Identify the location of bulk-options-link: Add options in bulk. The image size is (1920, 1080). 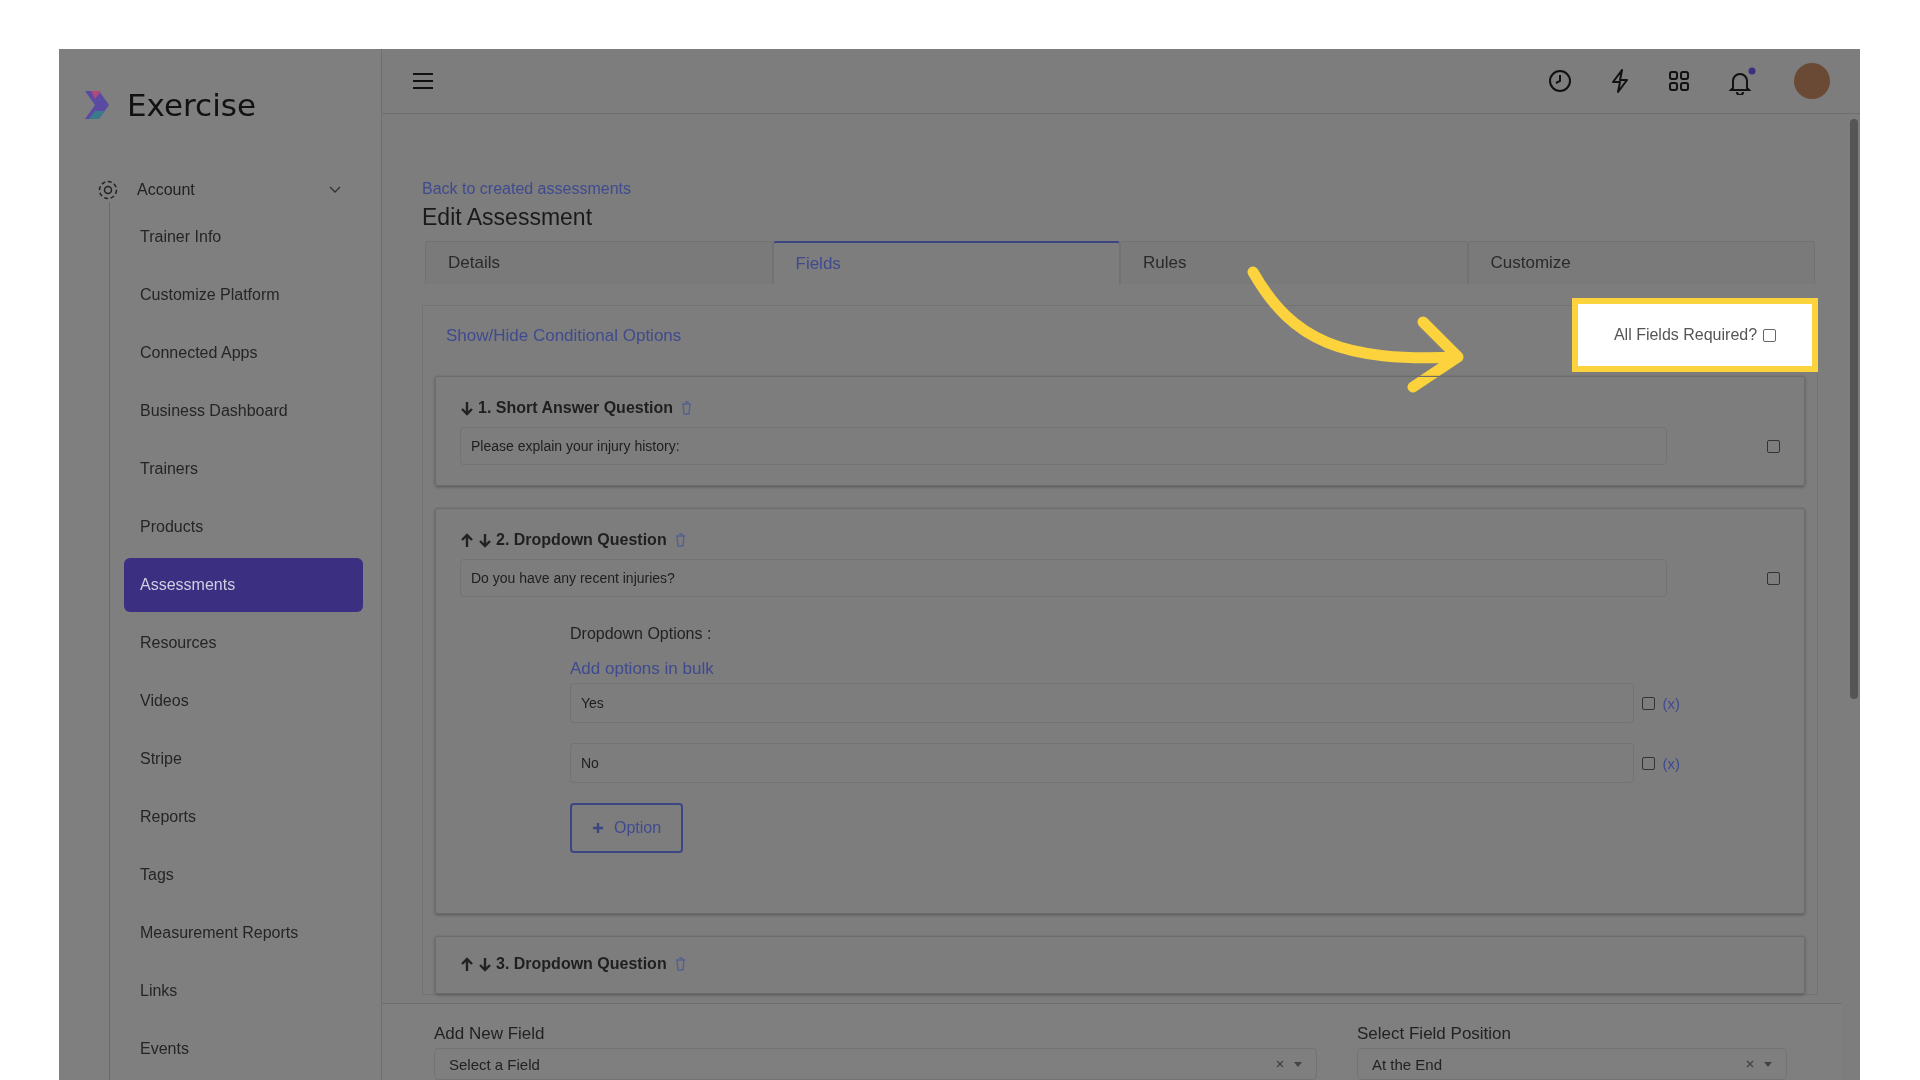
(1125, 669).